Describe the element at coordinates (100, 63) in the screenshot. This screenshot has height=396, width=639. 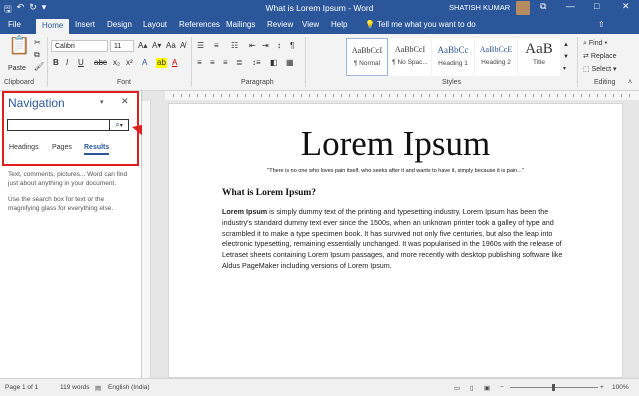
I see `strikethrough-icon: abc` at that location.